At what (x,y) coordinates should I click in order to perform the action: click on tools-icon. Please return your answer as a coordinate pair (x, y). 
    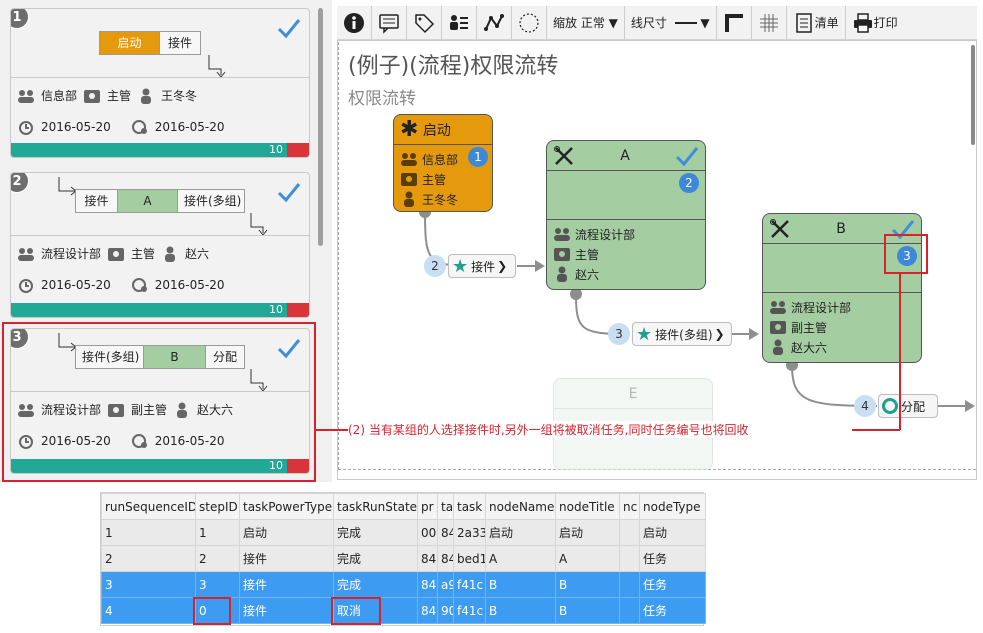
    Looking at the image, I should click on (563, 155).